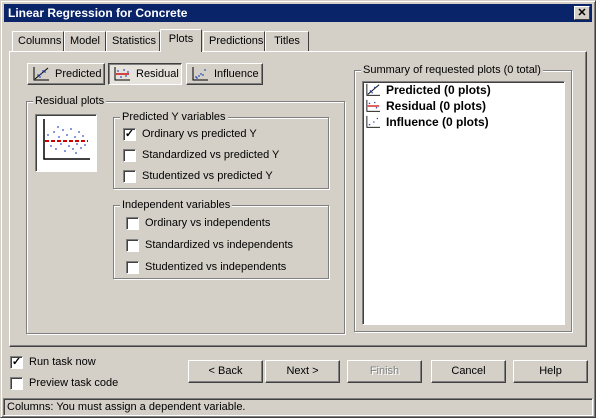 Image resolution: width=596 pixels, height=418 pixels. I want to click on tab-columns: Columns, so click(38, 41).